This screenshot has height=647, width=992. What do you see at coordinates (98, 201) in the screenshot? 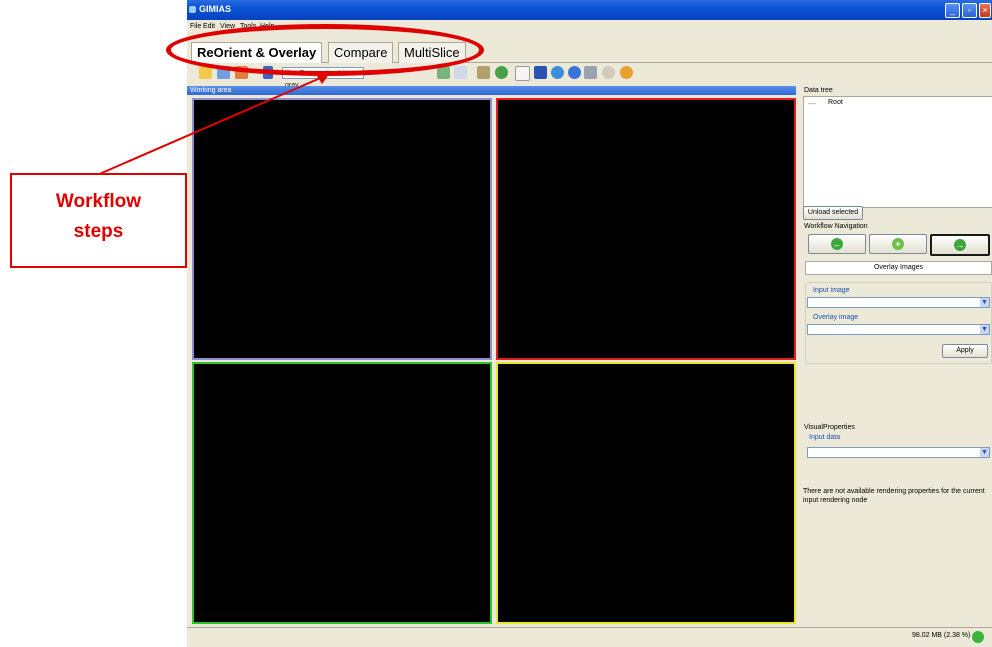
I see `annotation-line-1: Workflow` at bounding box center [98, 201].